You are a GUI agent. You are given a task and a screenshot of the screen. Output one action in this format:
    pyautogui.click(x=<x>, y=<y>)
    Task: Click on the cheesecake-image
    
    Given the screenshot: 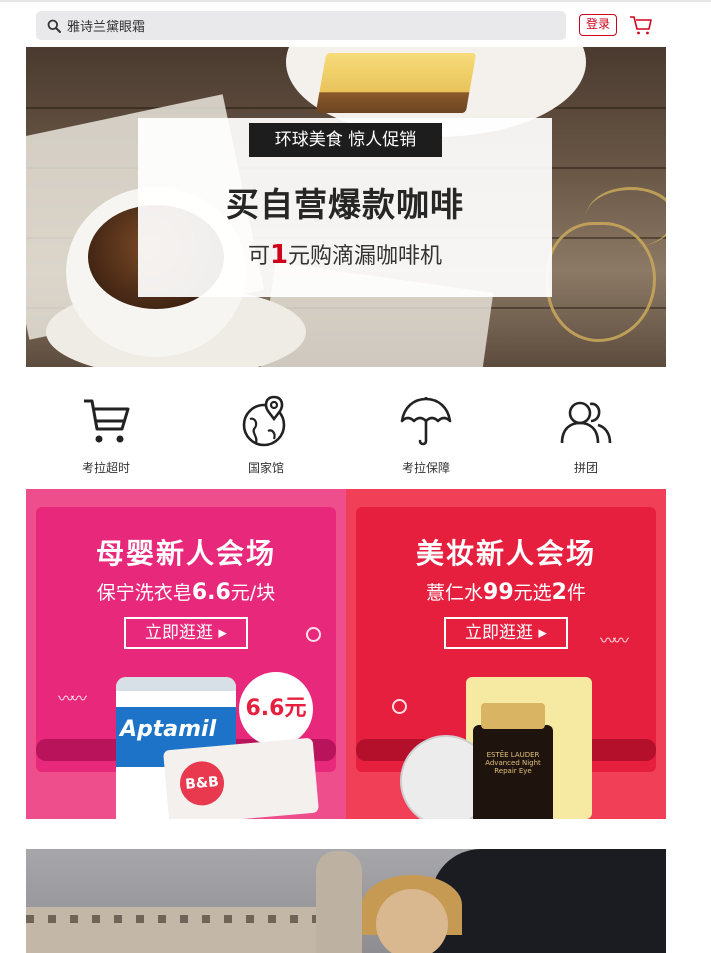 What is the action you would take?
    pyautogui.click(x=396, y=83)
    